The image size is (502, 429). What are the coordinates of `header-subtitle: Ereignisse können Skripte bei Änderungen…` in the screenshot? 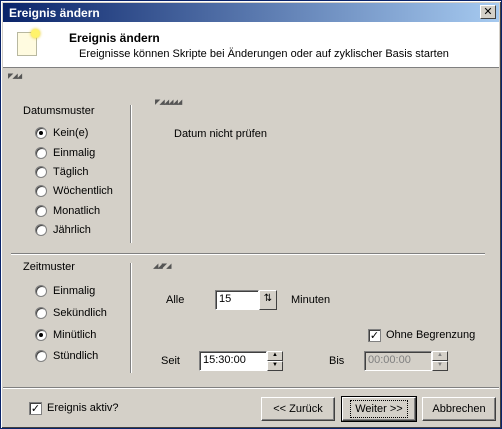 It's located at (264, 54).